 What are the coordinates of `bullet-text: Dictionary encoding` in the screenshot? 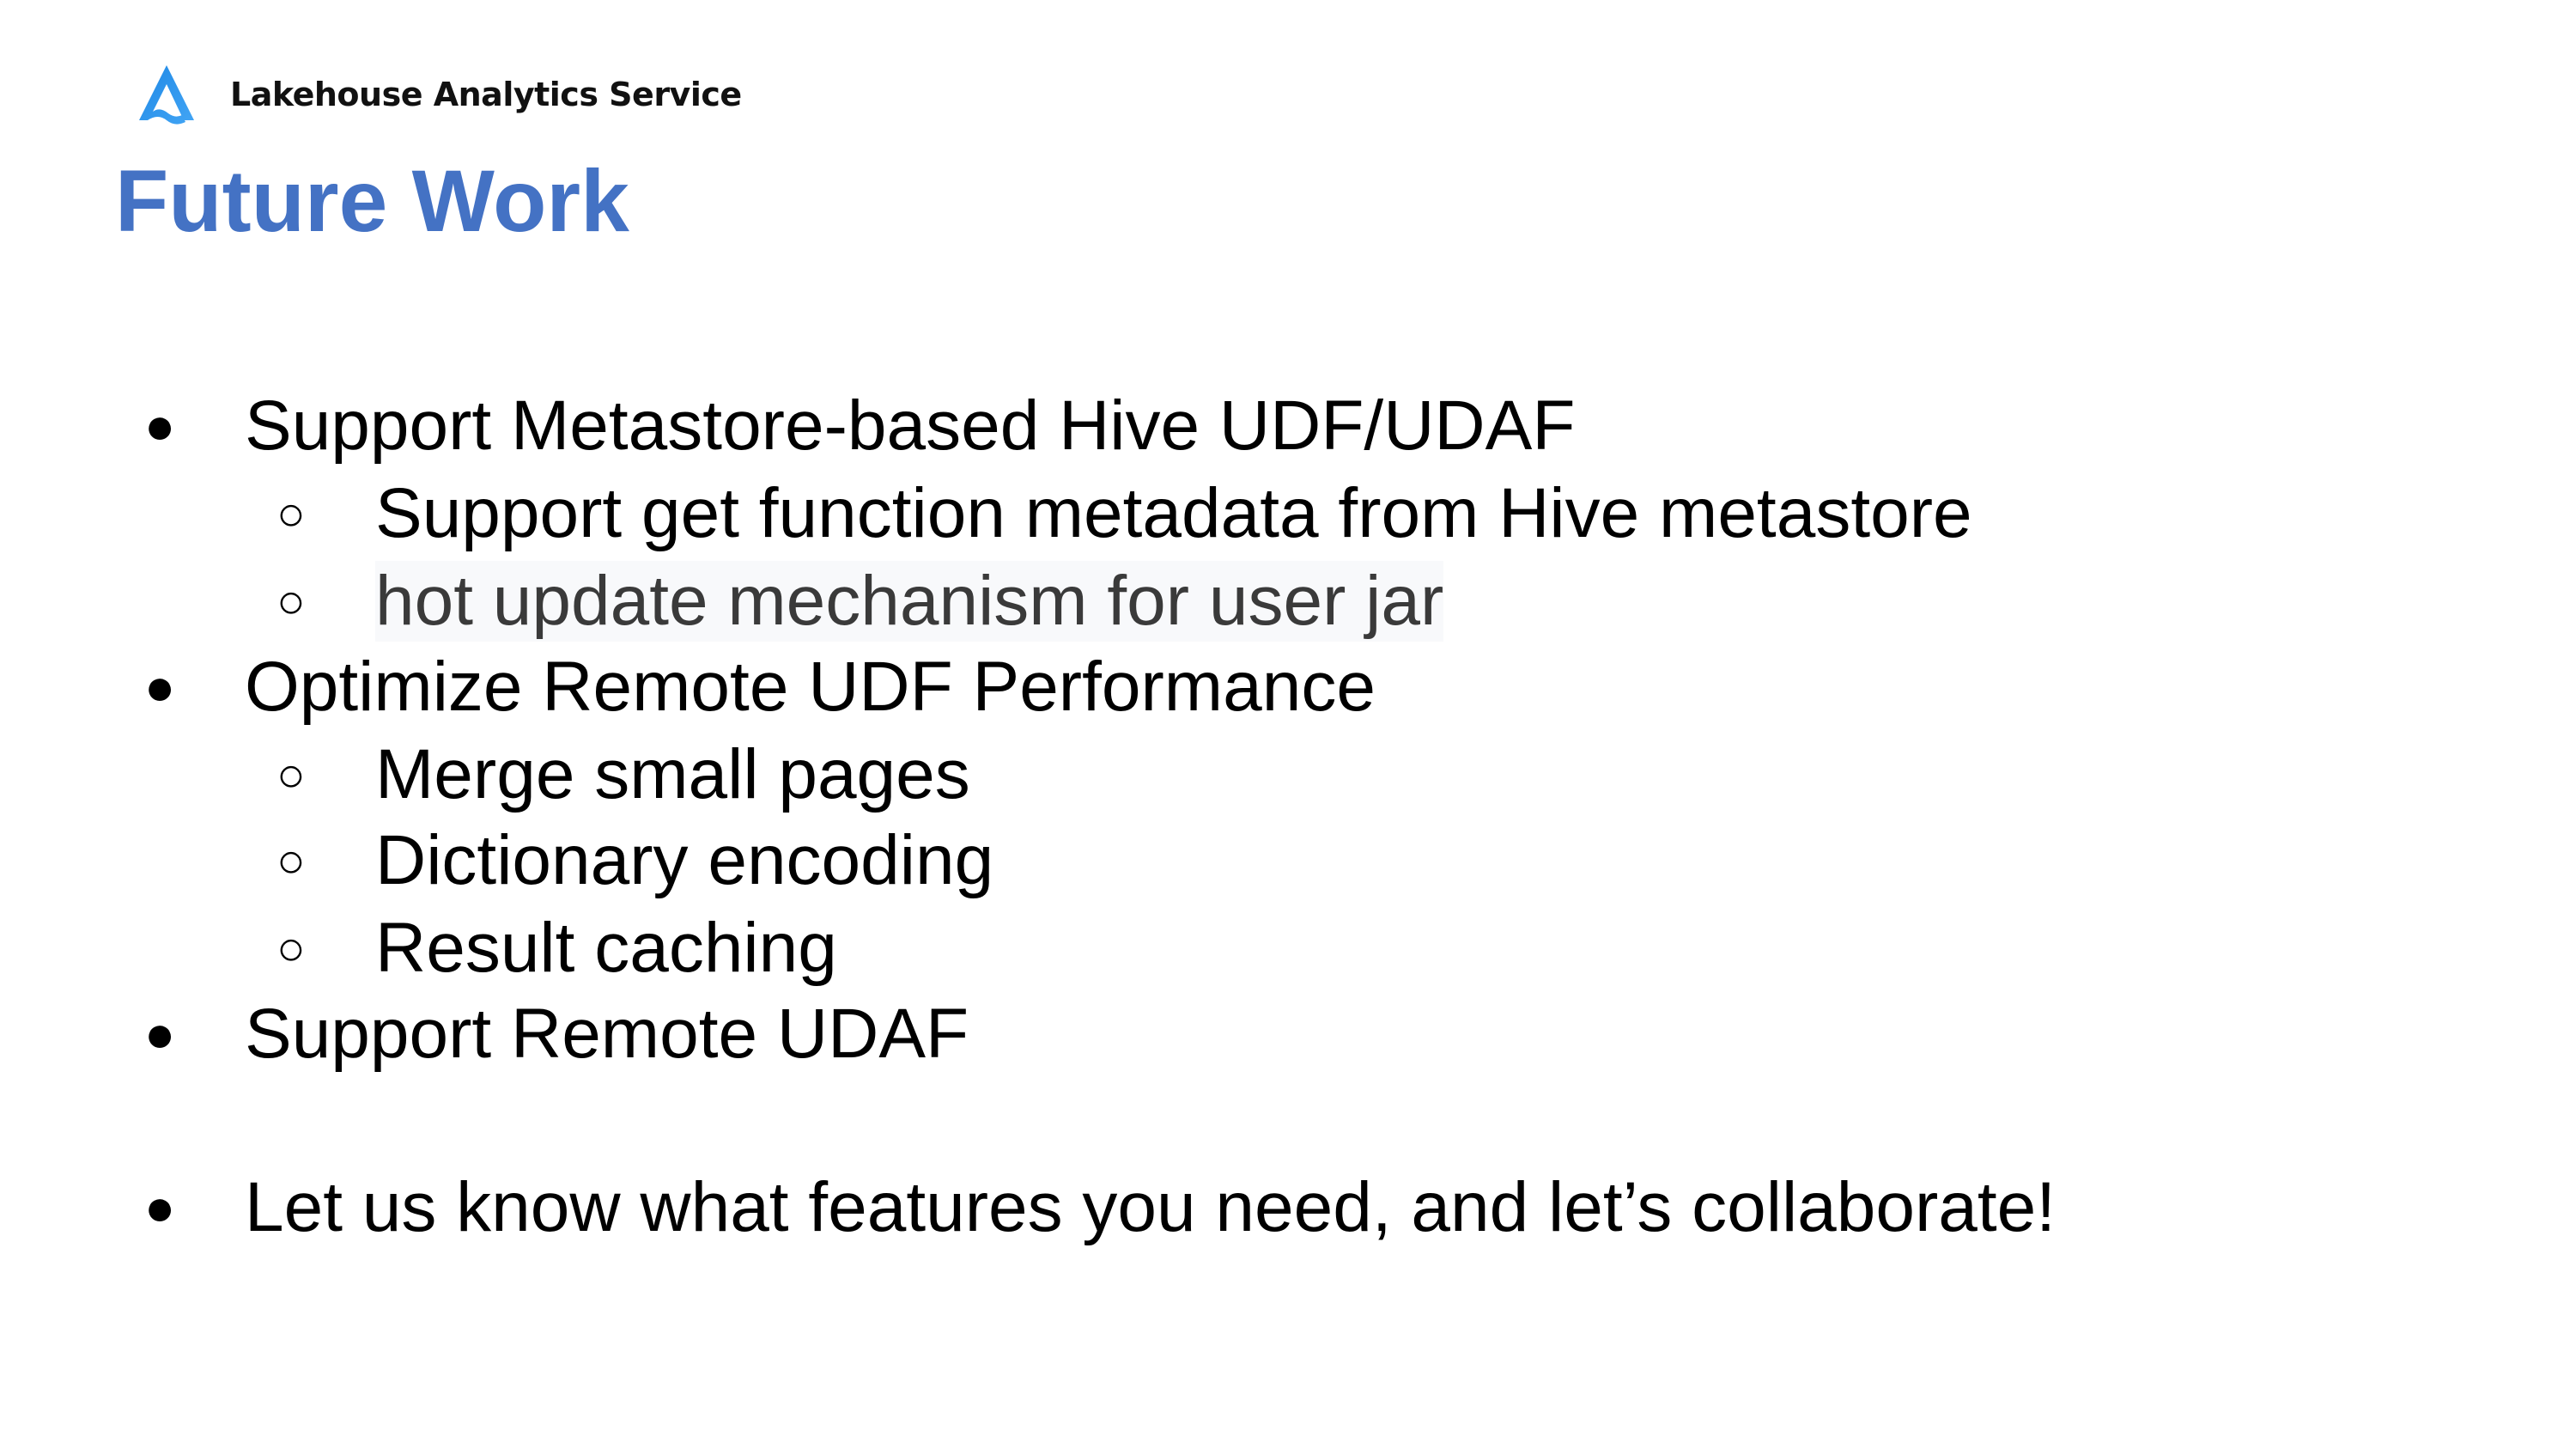 It's located at (684, 860).